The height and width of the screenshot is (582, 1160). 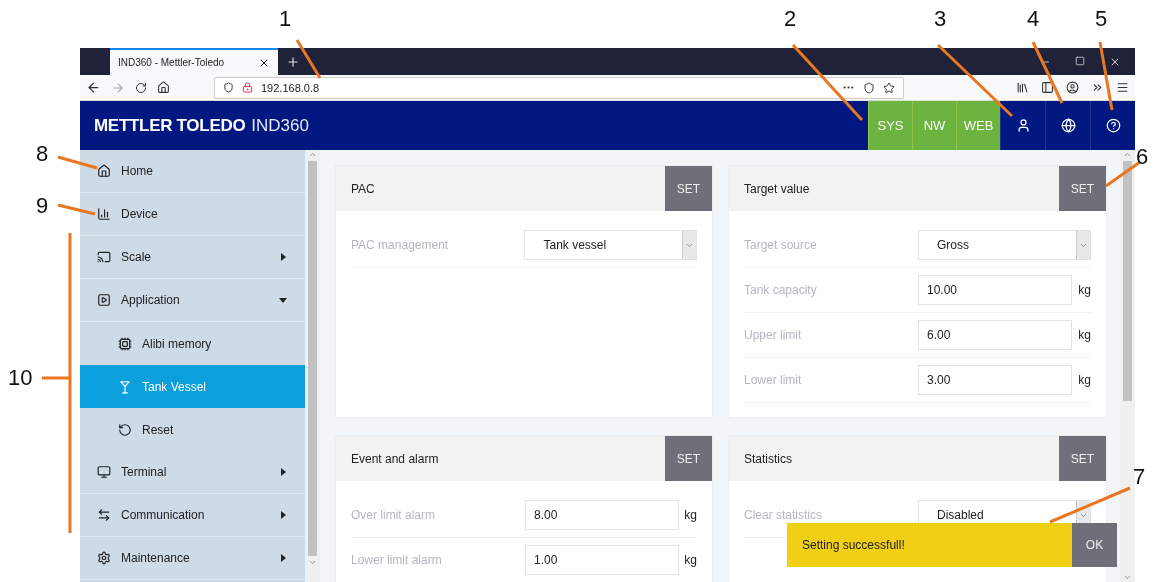 I want to click on help-icon, so click(x=1113, y=125).